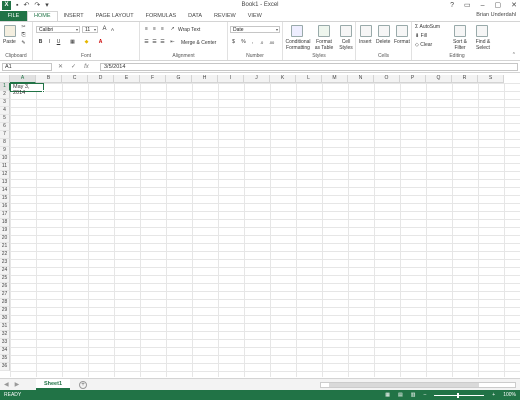 The image size is (520, 400). Describe the element at coordinates (5, 119) in the screenshot. I see `row-header: 5` at that location.